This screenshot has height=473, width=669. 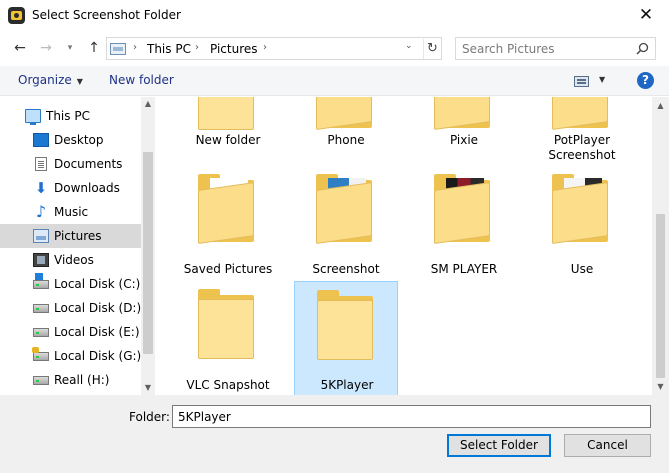 I want to click on sidebar-item-desktop: Desktop, so click(x=70, y=140).